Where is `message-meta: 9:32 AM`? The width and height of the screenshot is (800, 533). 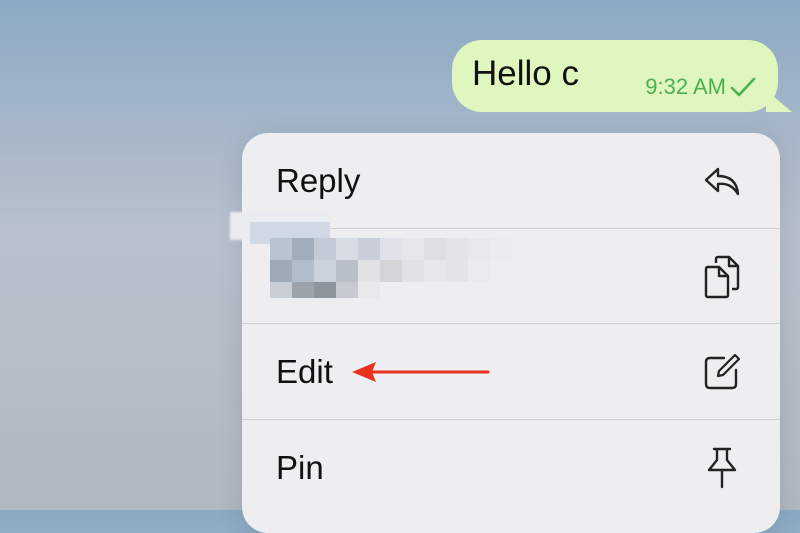
message-meta: 9:32 AM is located at coordinates (700, 87).